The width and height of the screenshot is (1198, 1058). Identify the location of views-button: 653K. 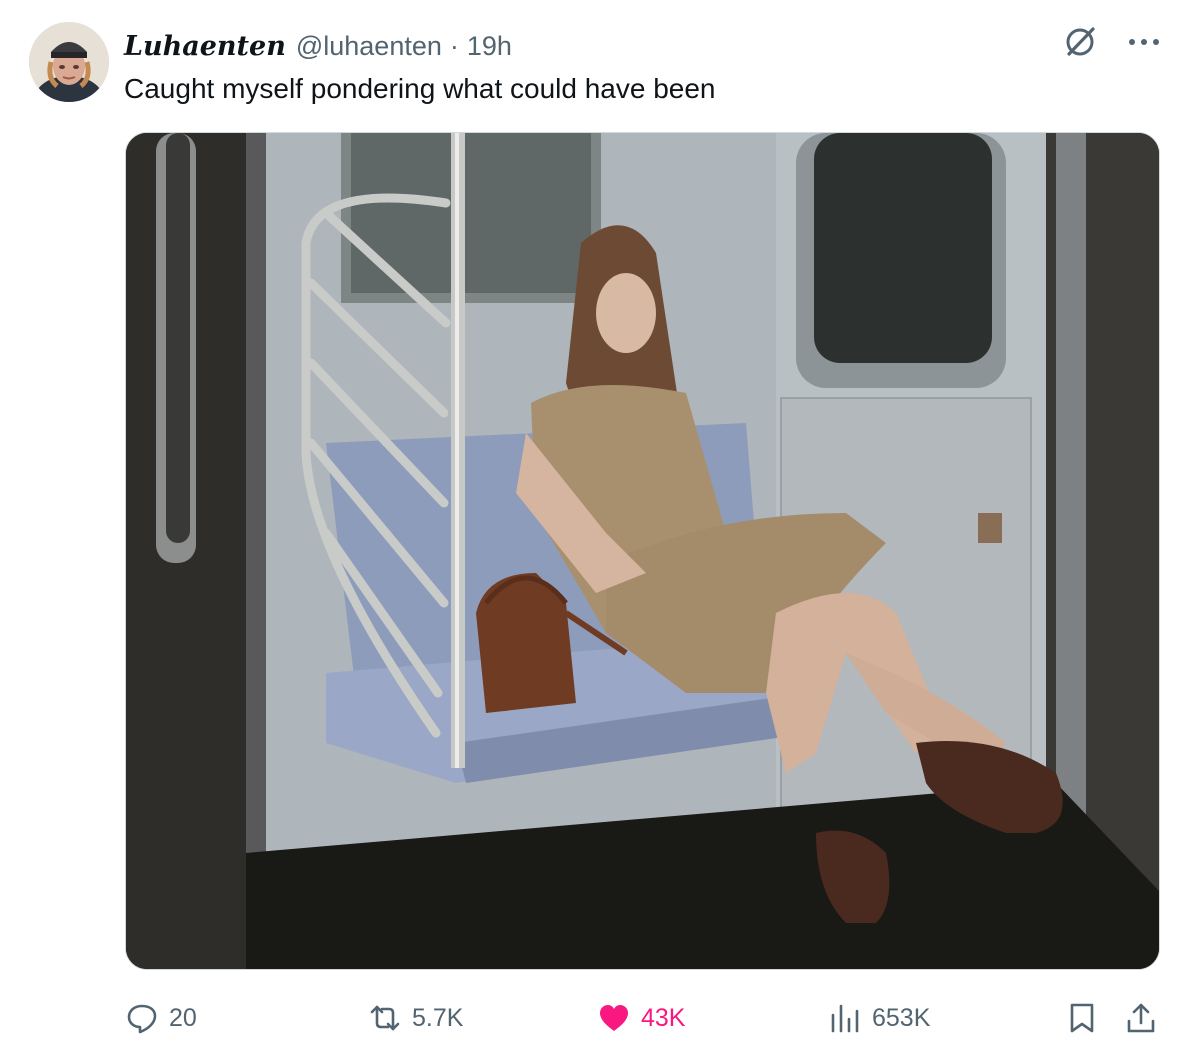
(879, 1018).